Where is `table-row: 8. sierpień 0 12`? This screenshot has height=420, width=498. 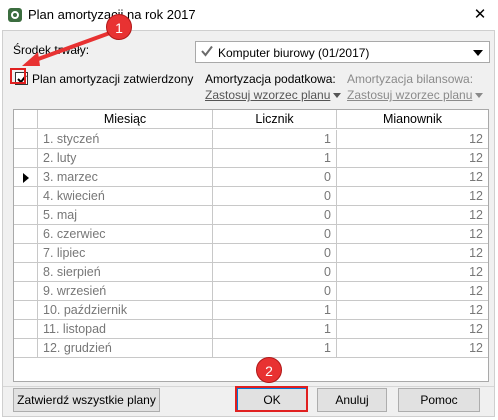 table-row: 8. sierpień 0 12 is located at coordinates (251, 272).